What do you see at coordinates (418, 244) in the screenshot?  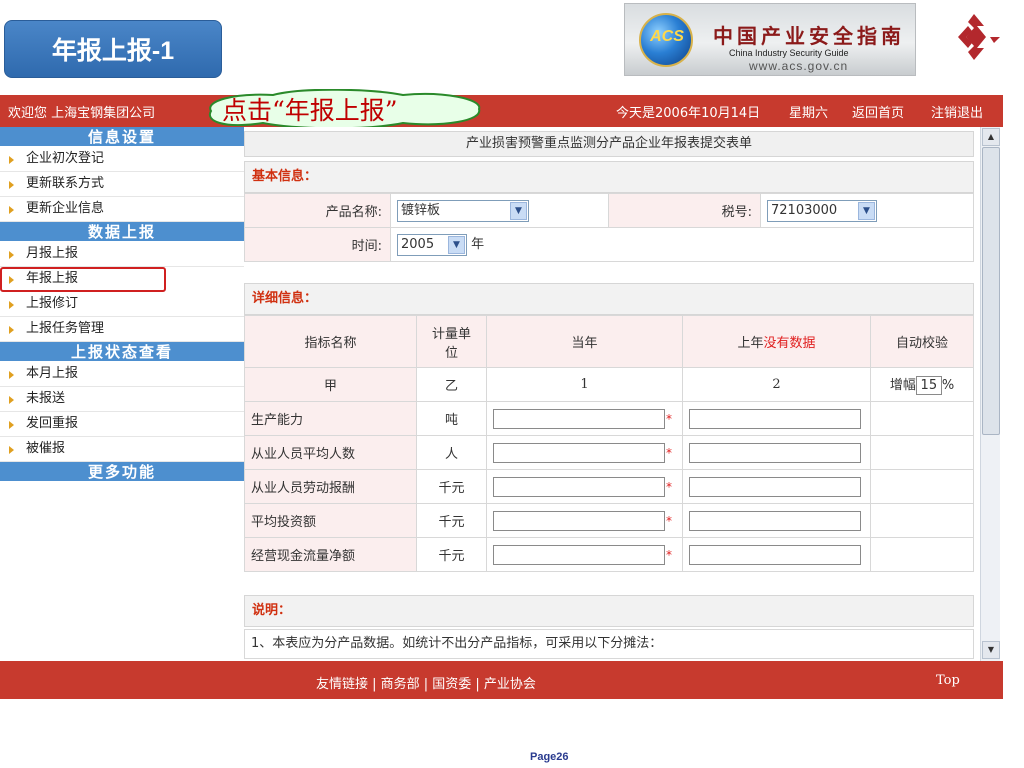 I see `year-value: 2005` at bounding box center [418, 244].